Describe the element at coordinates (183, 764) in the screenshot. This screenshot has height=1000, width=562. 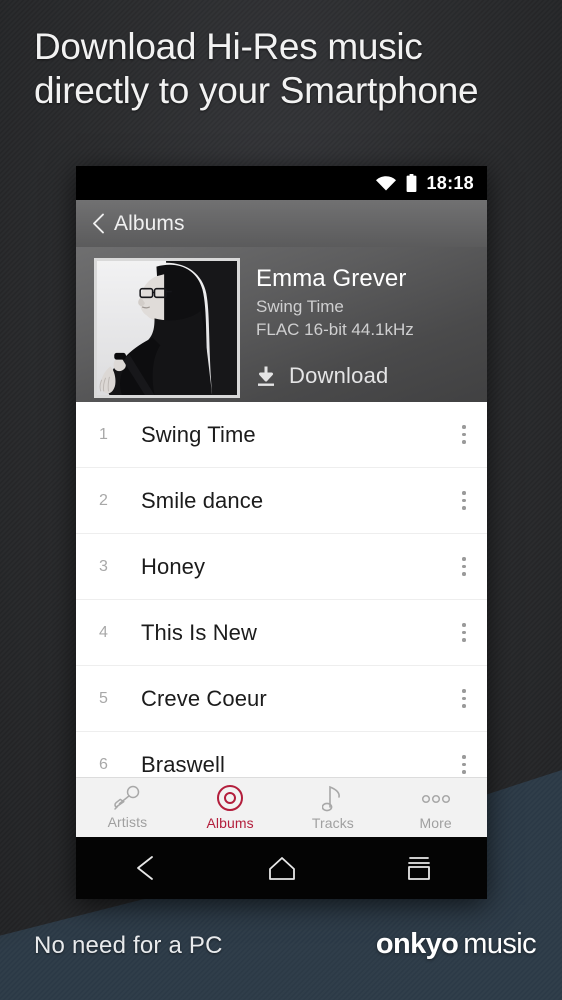
I see `track-title: Braswell` at that location.